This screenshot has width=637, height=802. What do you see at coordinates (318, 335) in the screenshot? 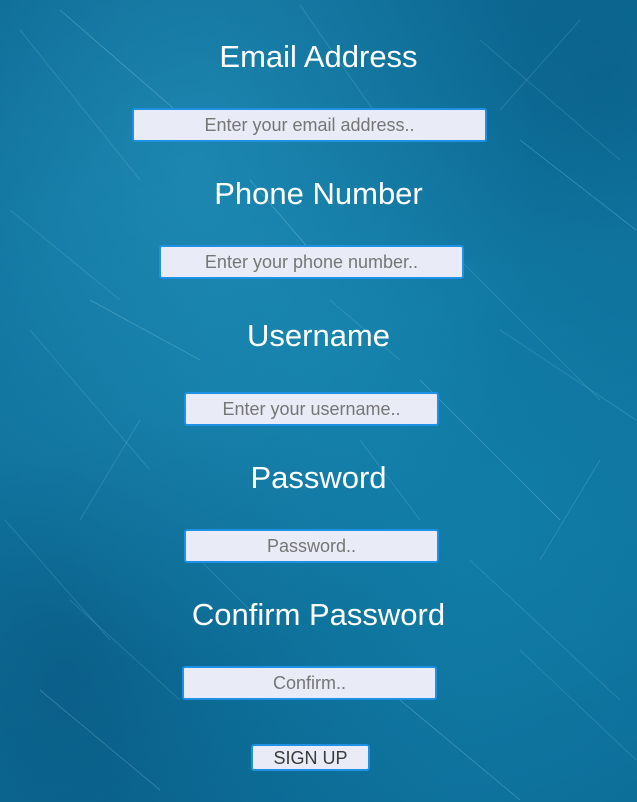
I see `username-label: Username` at bounding box center [318, 335].